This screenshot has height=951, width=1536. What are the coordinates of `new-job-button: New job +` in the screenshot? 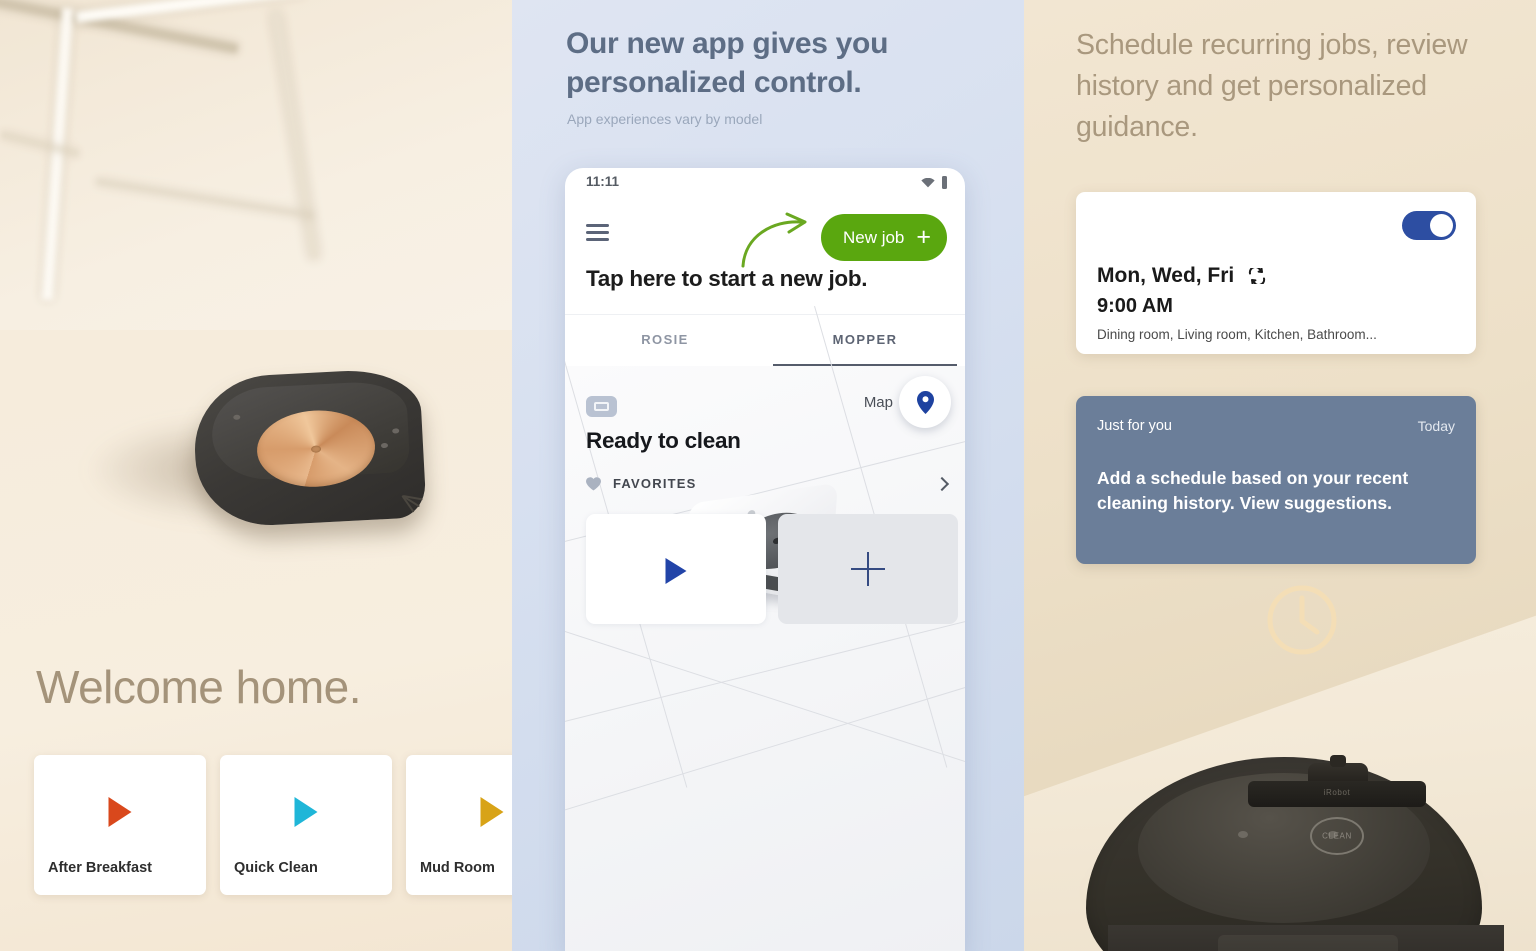 It's located at (883, 237).